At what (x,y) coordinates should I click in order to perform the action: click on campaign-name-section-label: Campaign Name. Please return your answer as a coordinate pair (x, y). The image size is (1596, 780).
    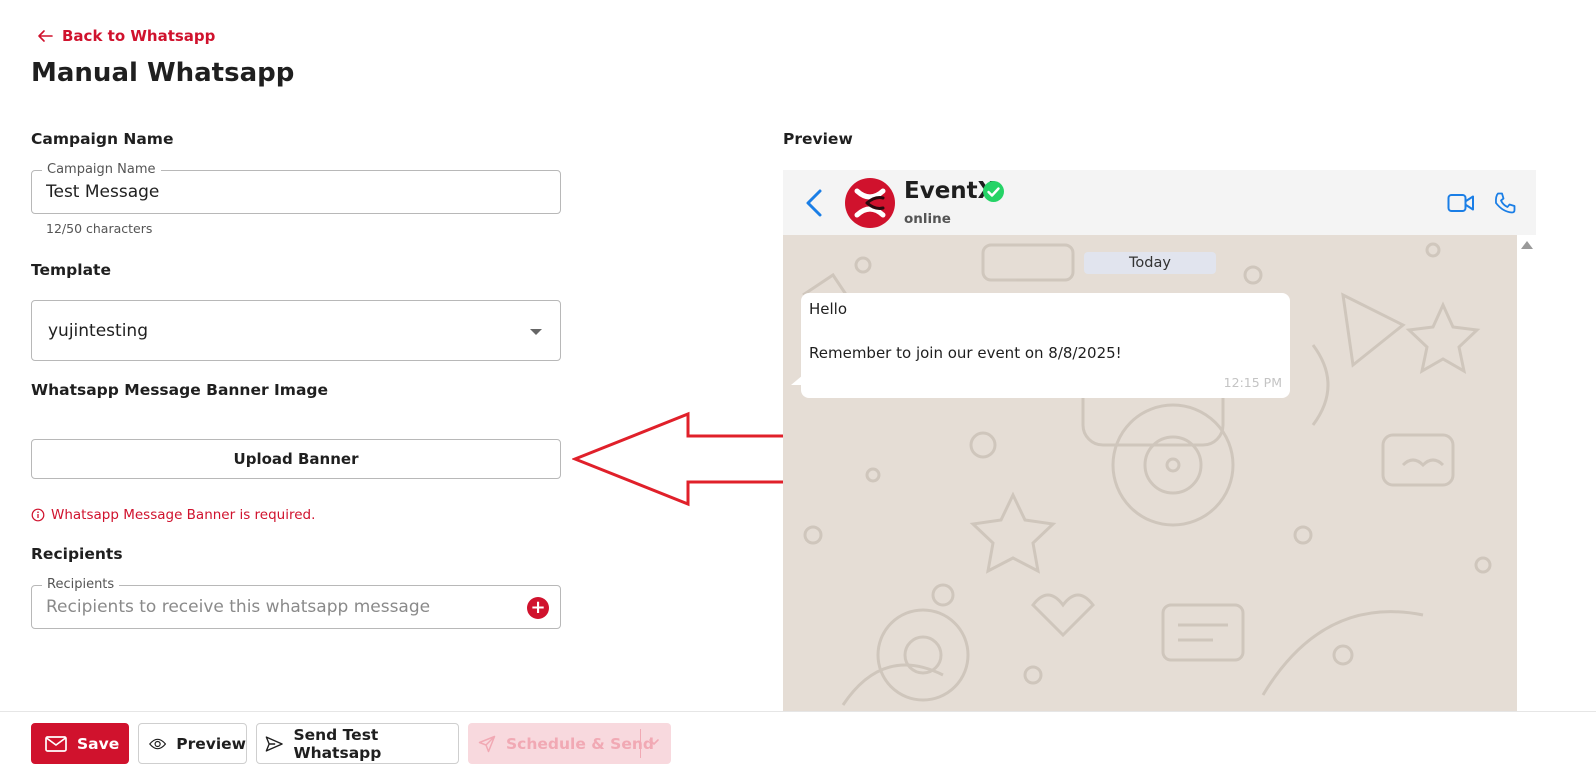
    Looking at the image, I should click on (102, 139).